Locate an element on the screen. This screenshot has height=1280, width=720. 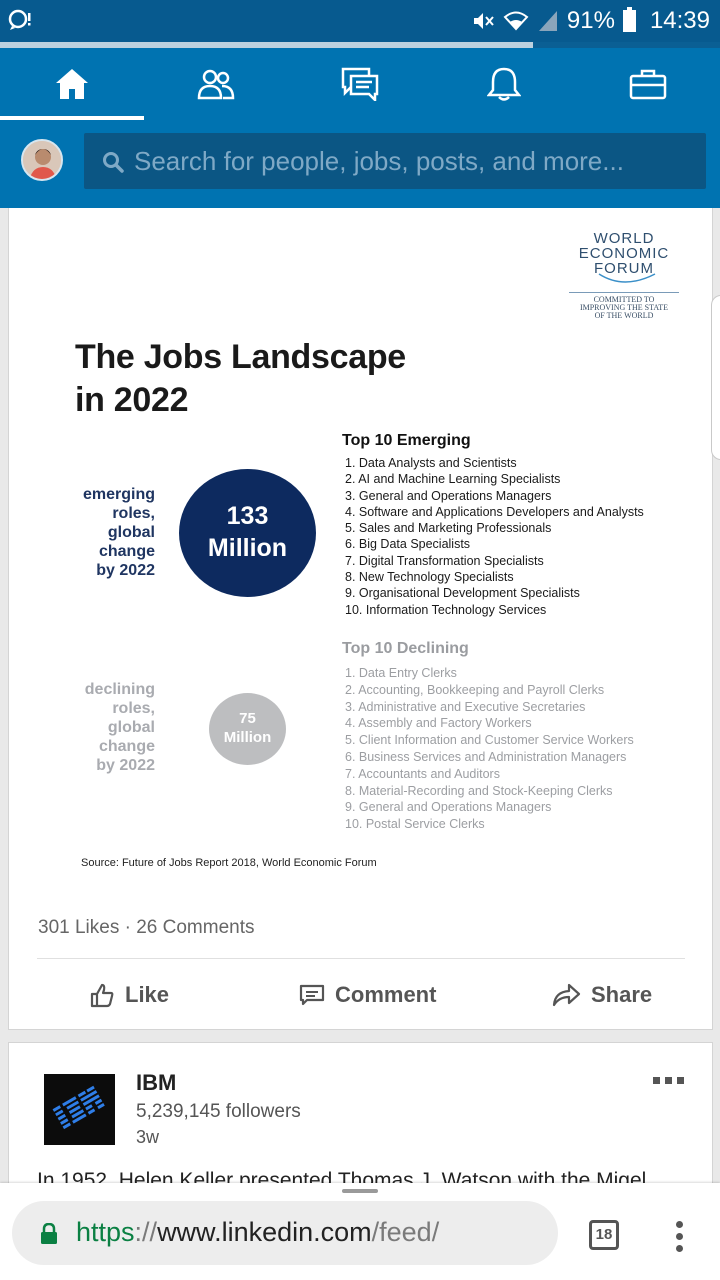
battery-percent: 91% is located at coordinates (590, 20).